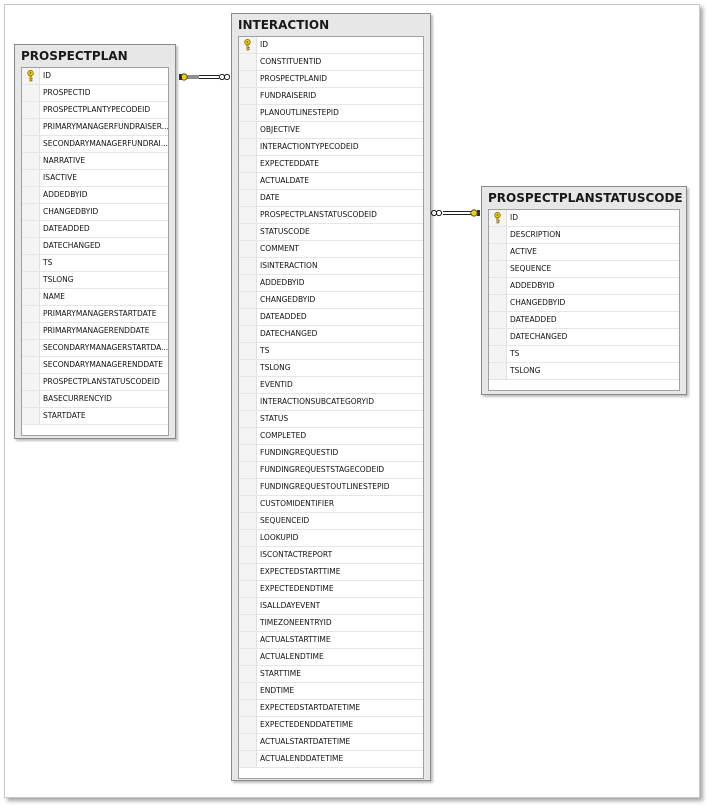  What do you see at coordinates (95, 365) in the screenshot?
I see `column-row: SECONDARYMANAGERENDDATE` at bounding box center [95, 365].